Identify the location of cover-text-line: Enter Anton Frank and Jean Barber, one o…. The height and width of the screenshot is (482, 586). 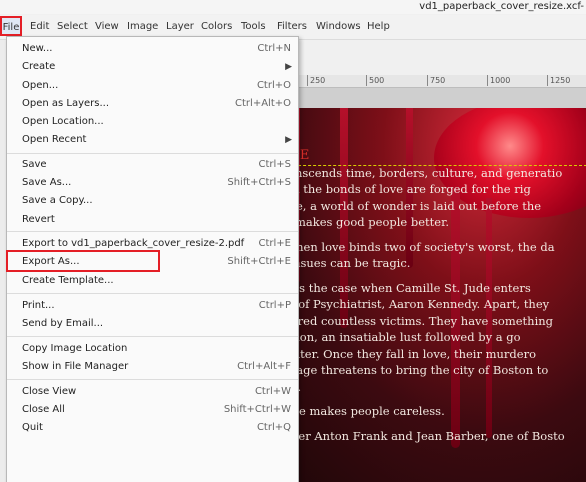
(421, 435).